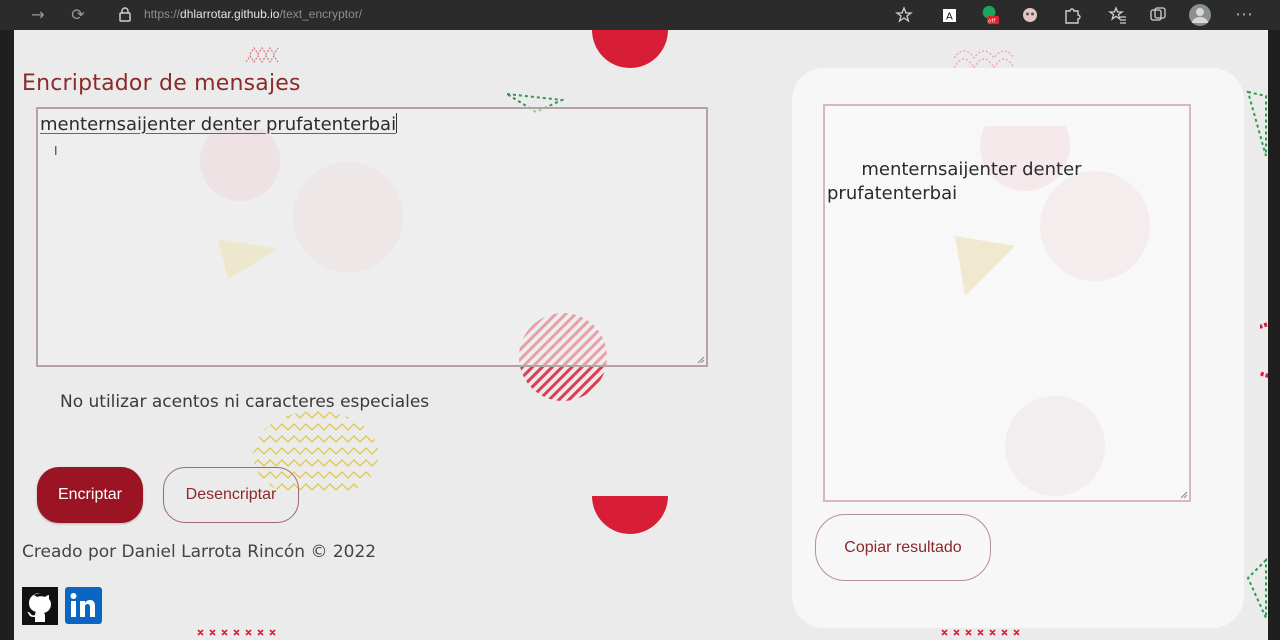  Describe the element at coordinates (90, 495) in the screenshot. I see `encrypt-button: Encriptar` at that location.